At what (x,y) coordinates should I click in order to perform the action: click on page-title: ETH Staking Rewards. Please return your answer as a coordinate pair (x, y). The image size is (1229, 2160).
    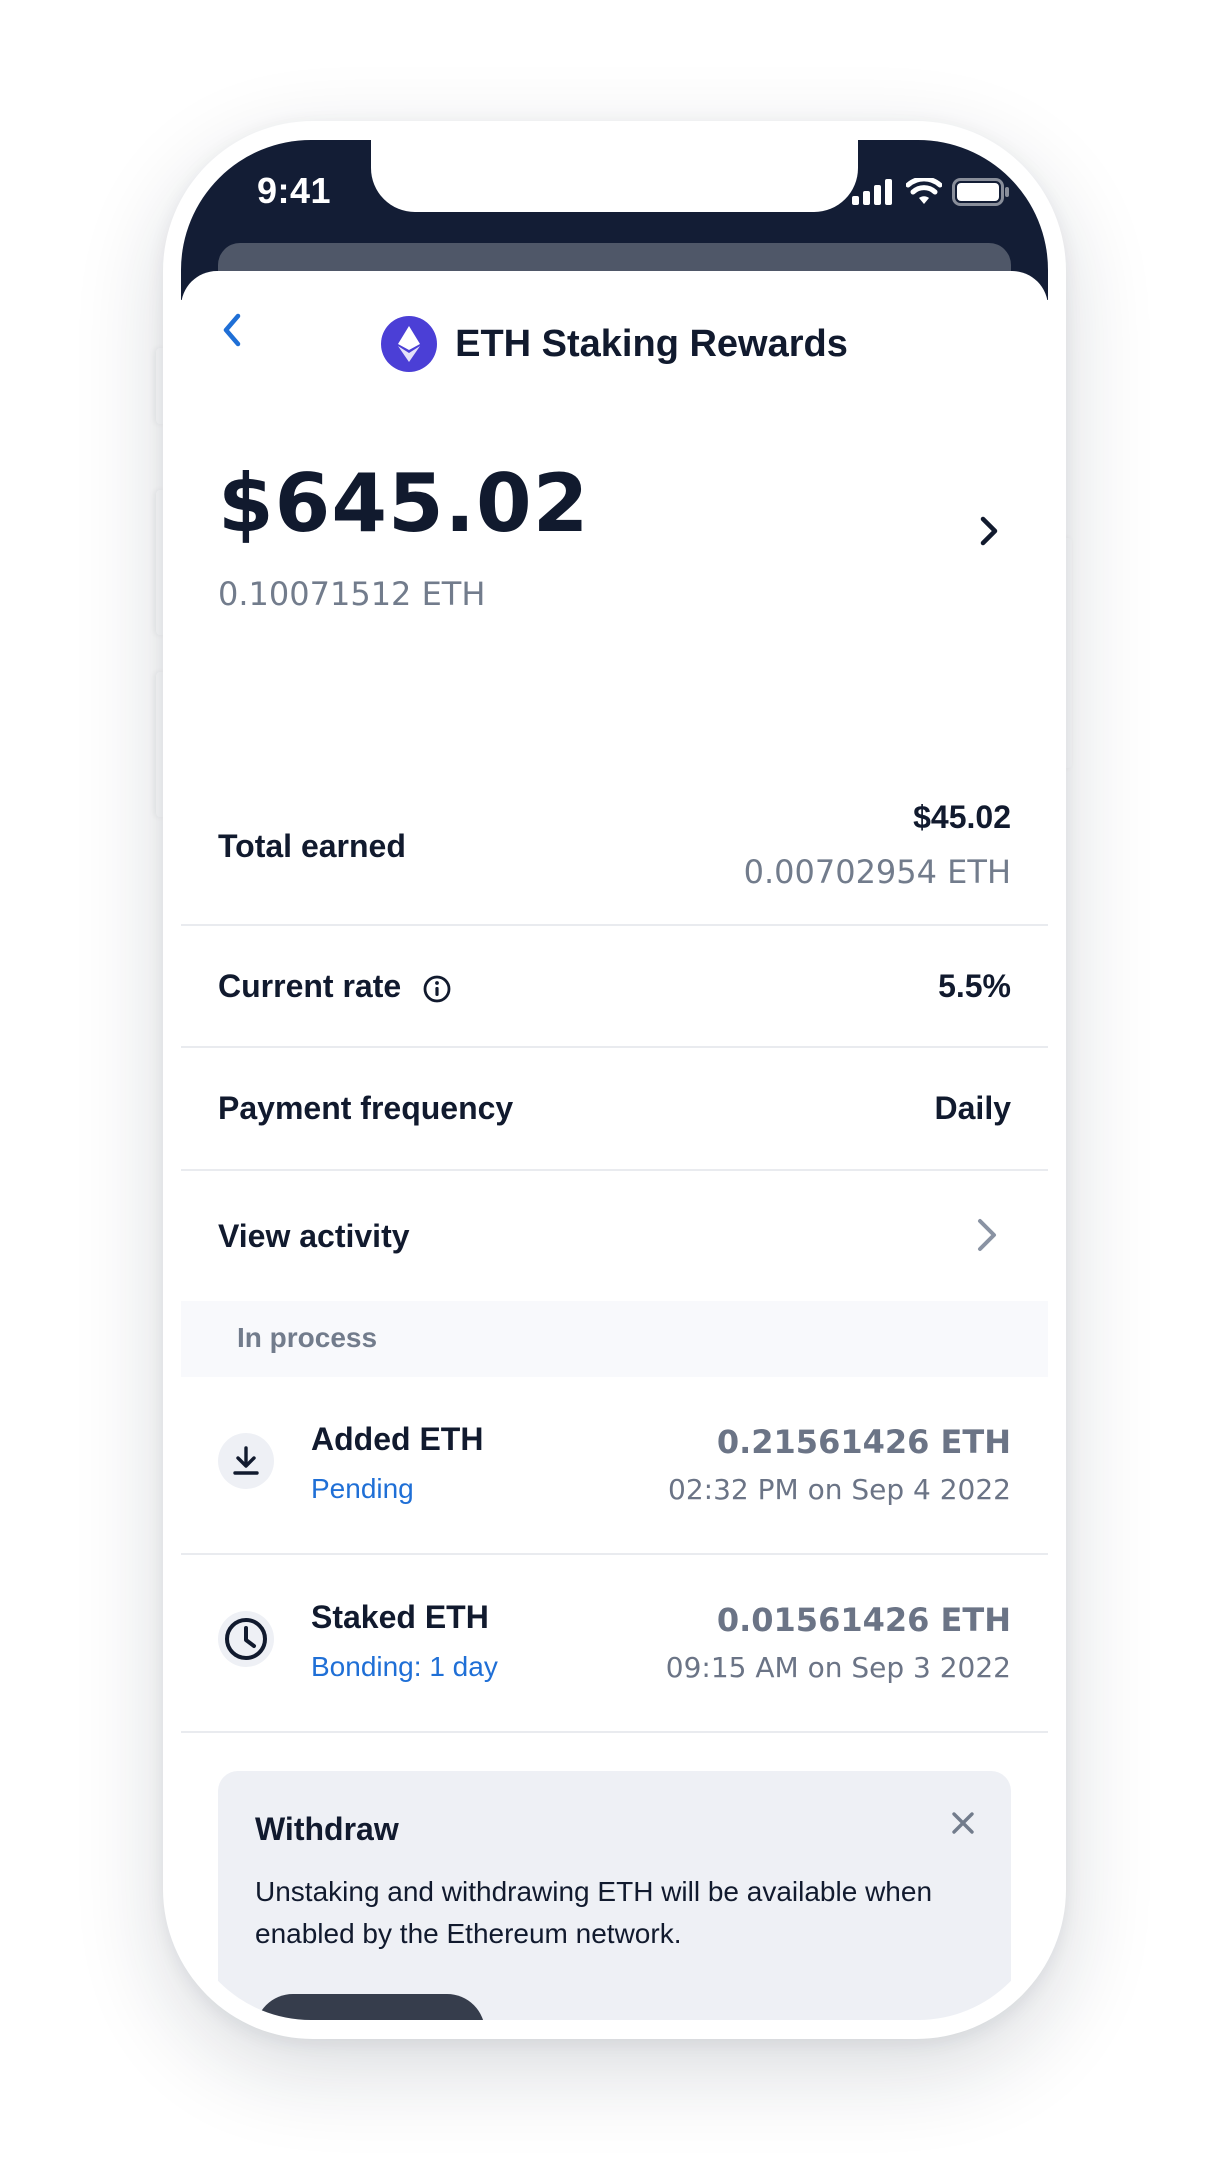
    Looking at the image, I should click on (651, 343).